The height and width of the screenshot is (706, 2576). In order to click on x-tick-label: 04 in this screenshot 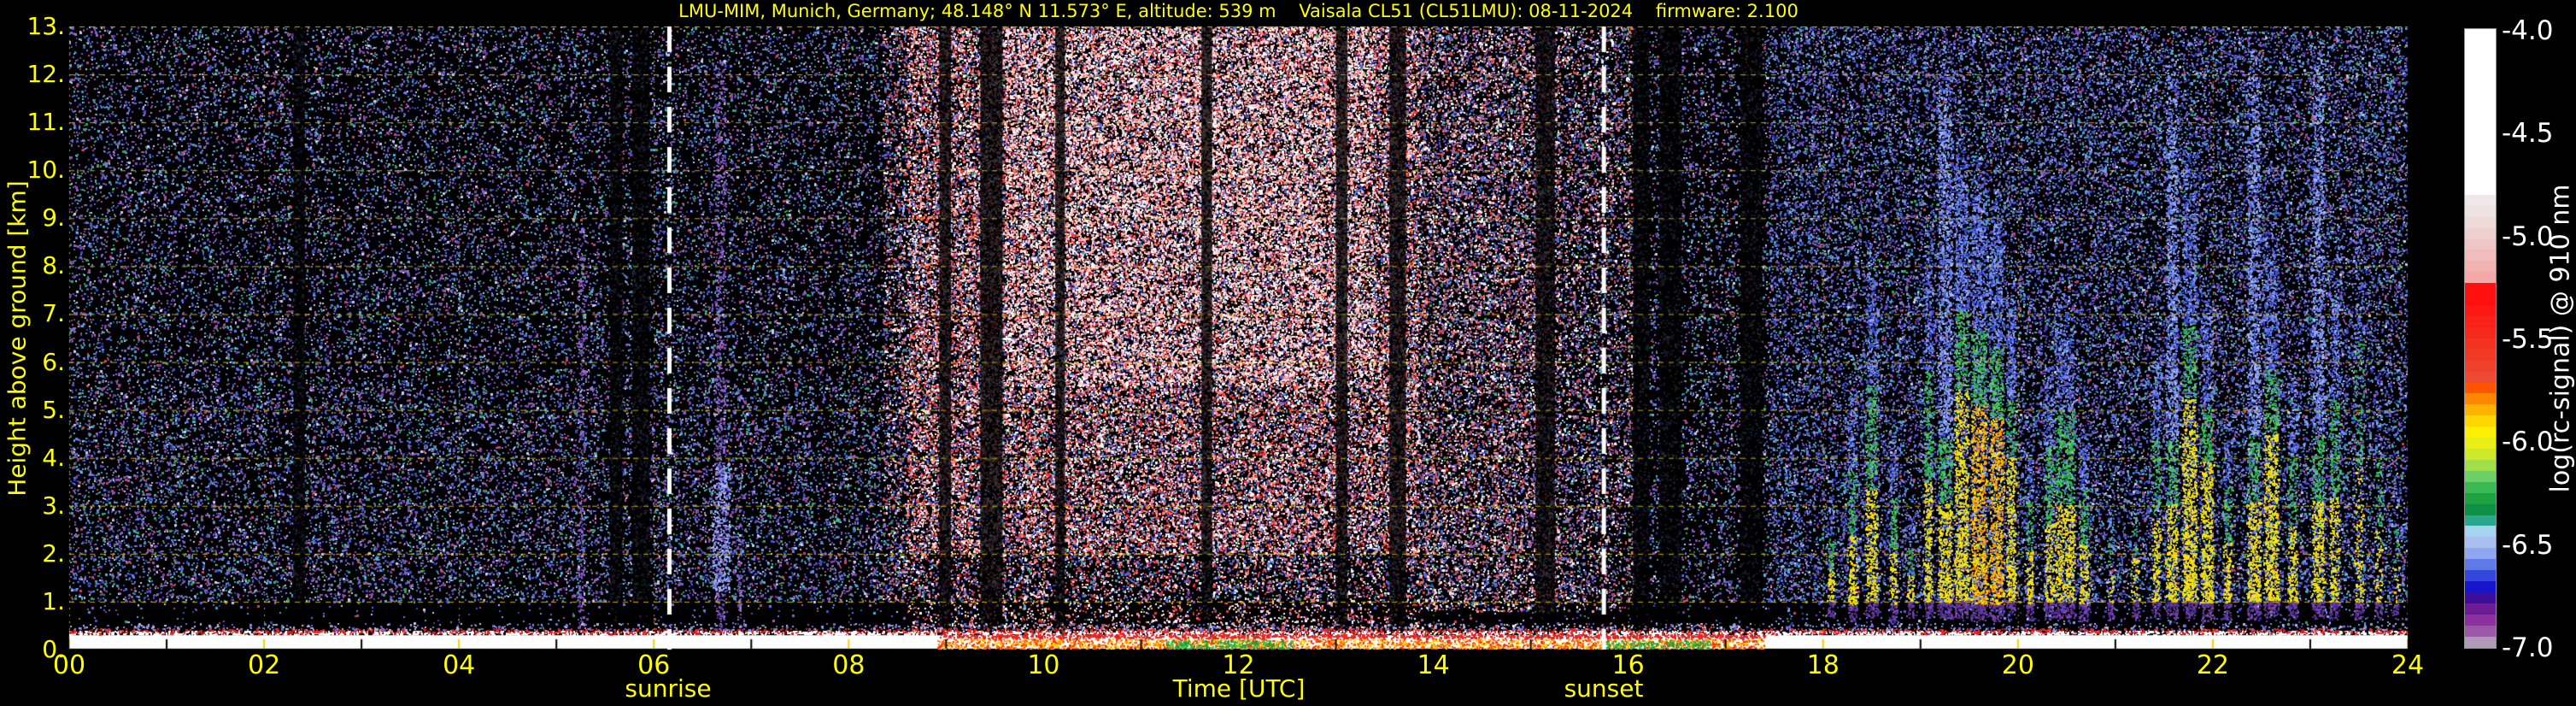, I will do `click(459, 665)`.